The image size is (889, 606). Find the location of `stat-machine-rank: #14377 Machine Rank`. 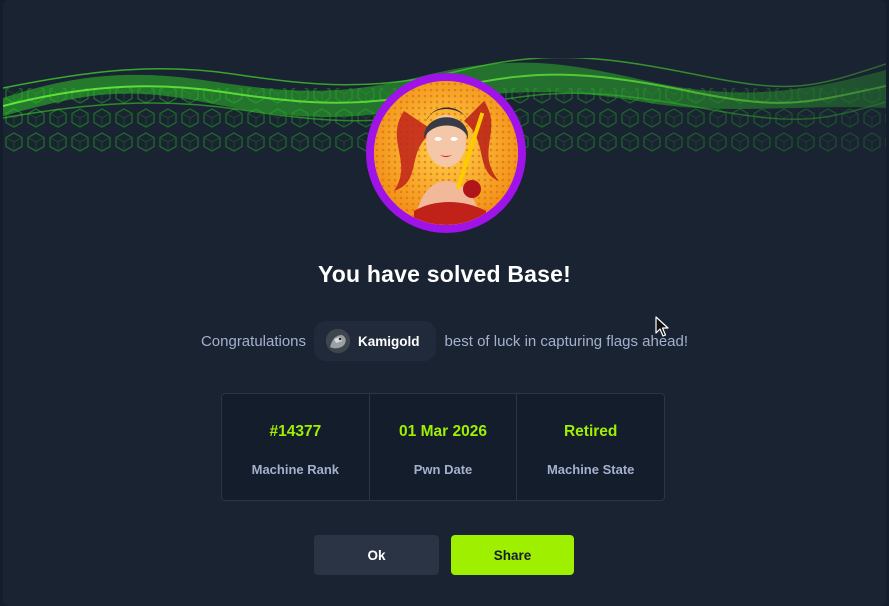

stat-machine-rank: #14377 Machine Rank is located at coordinates (296, 447).